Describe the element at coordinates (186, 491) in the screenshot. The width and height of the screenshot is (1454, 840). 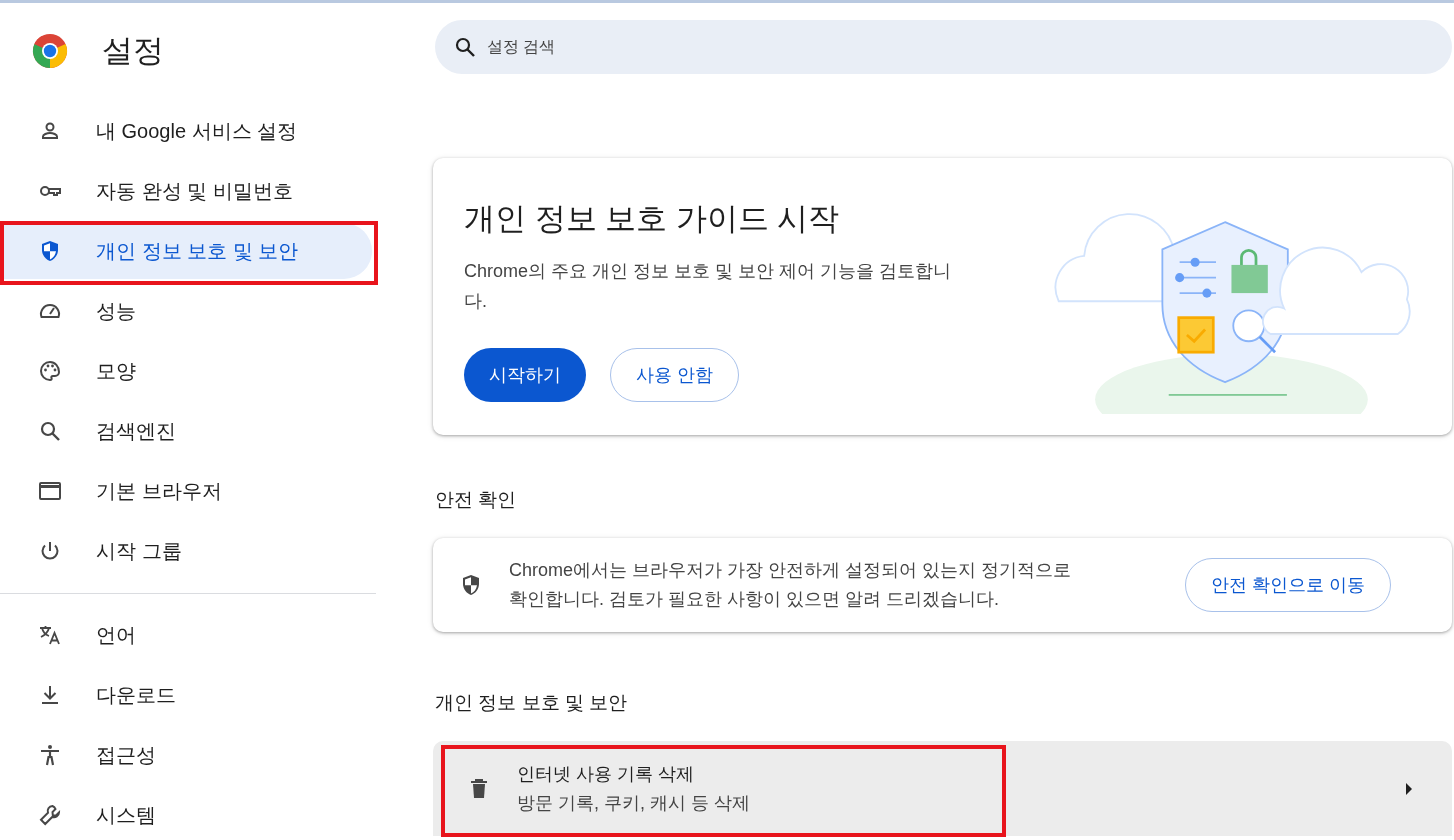
I see `sidebar-item: 기본 브라우저` at that location.